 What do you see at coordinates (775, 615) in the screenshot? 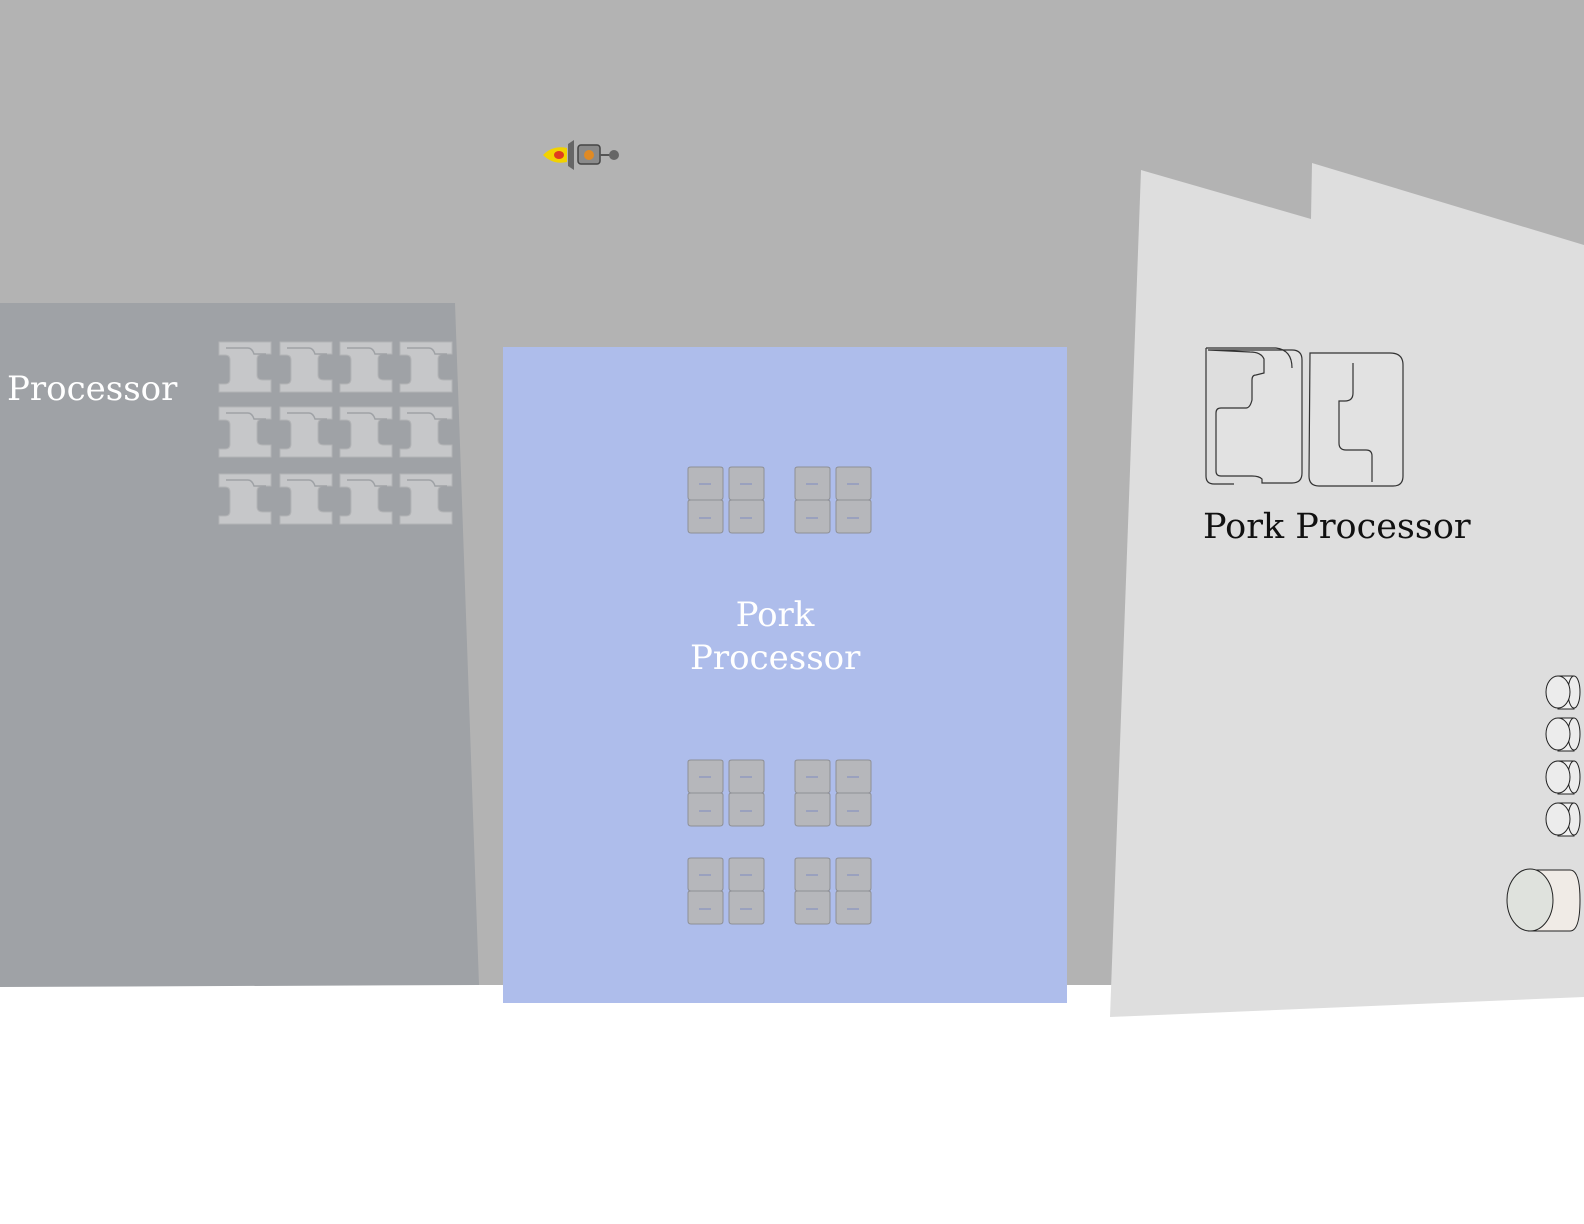
I see `center-building-label-line1: Pork` at bounding box center [775, 615].